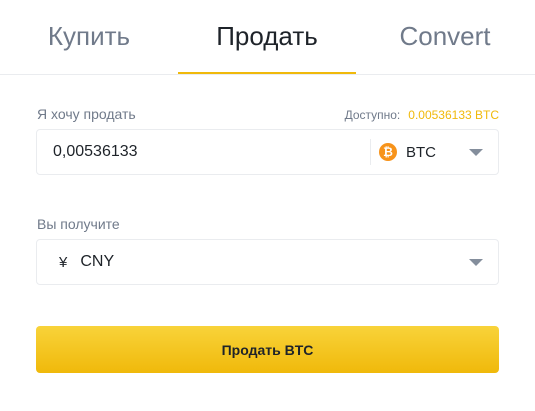 This screenshot has width=535, height=411. What do you see at coordinates (421, 152) in the screenshot?
I see `coin-select-value: BTC` at bounding box center [421, 152].